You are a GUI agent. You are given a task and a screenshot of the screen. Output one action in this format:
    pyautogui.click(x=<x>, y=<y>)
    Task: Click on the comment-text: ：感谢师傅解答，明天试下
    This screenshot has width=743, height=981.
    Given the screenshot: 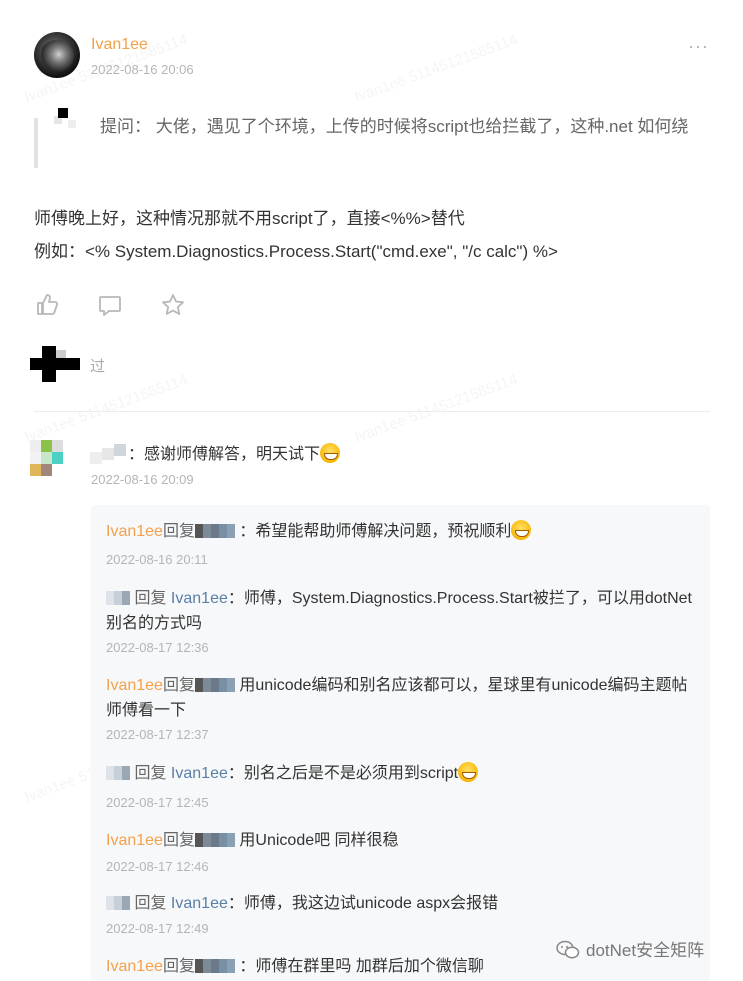 What is the action you would take?
    pyautogui.click(x=234, y=452)
    